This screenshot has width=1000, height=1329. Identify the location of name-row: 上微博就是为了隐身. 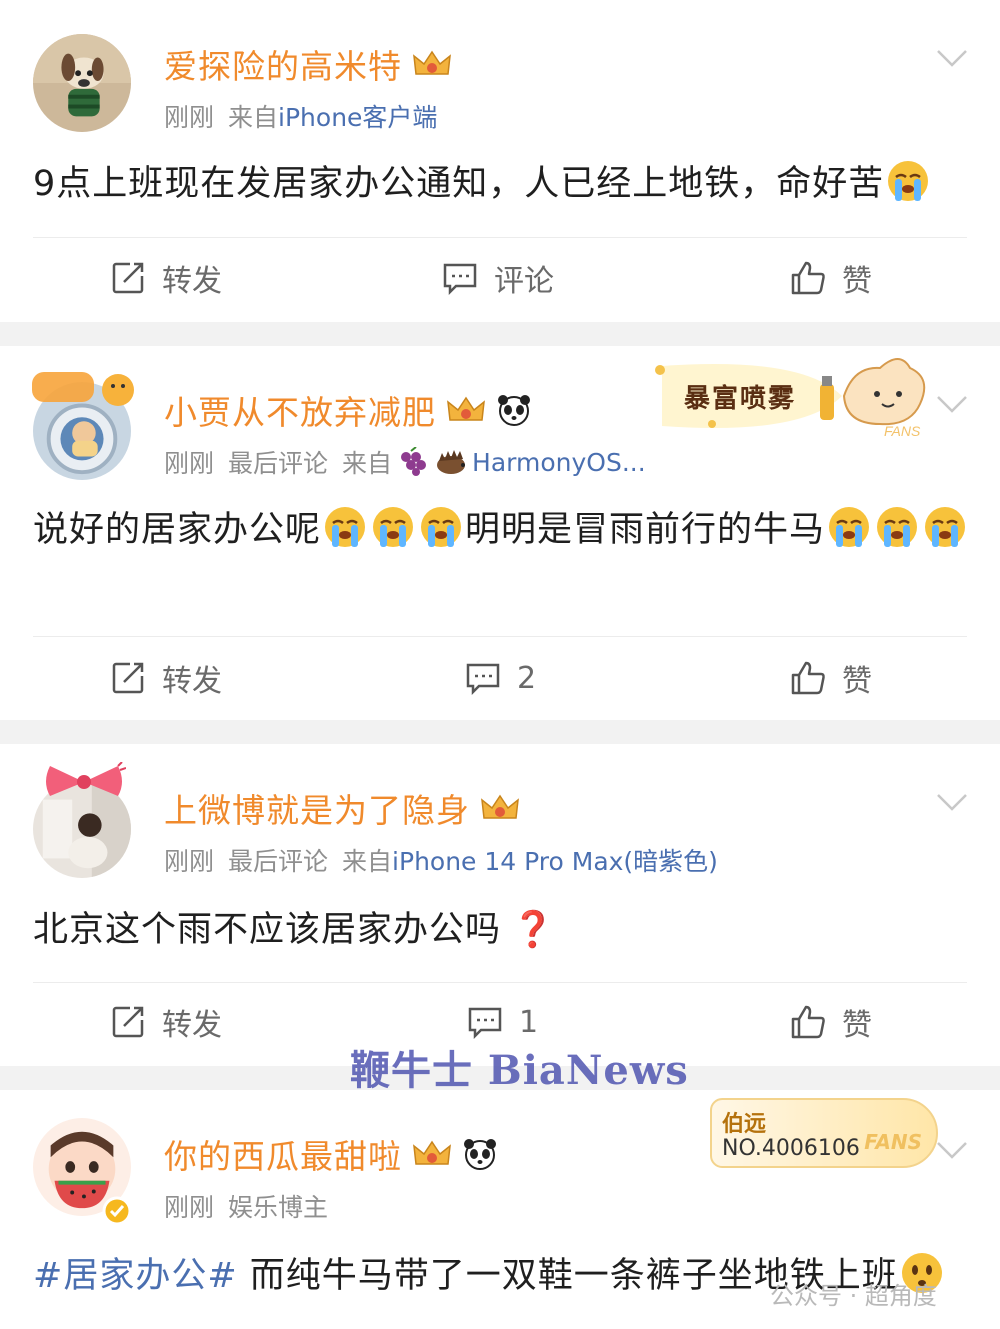
(342, 808).